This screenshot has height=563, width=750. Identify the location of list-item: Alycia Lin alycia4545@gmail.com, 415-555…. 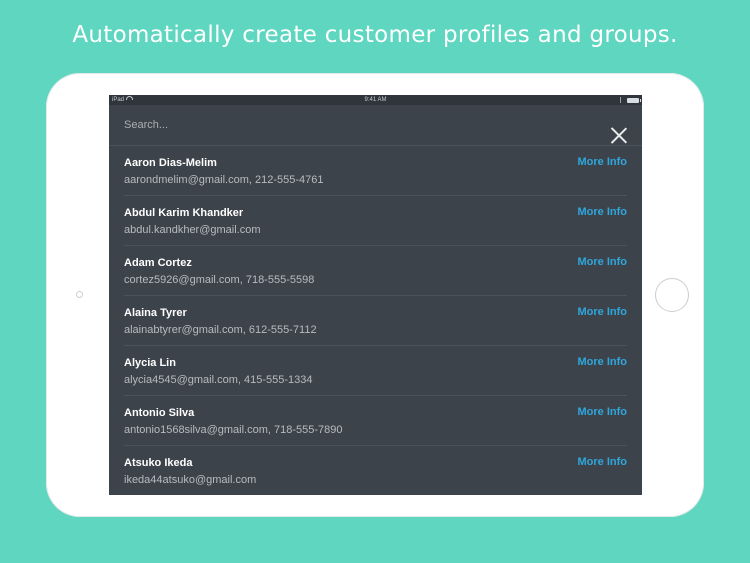
(375, 371).